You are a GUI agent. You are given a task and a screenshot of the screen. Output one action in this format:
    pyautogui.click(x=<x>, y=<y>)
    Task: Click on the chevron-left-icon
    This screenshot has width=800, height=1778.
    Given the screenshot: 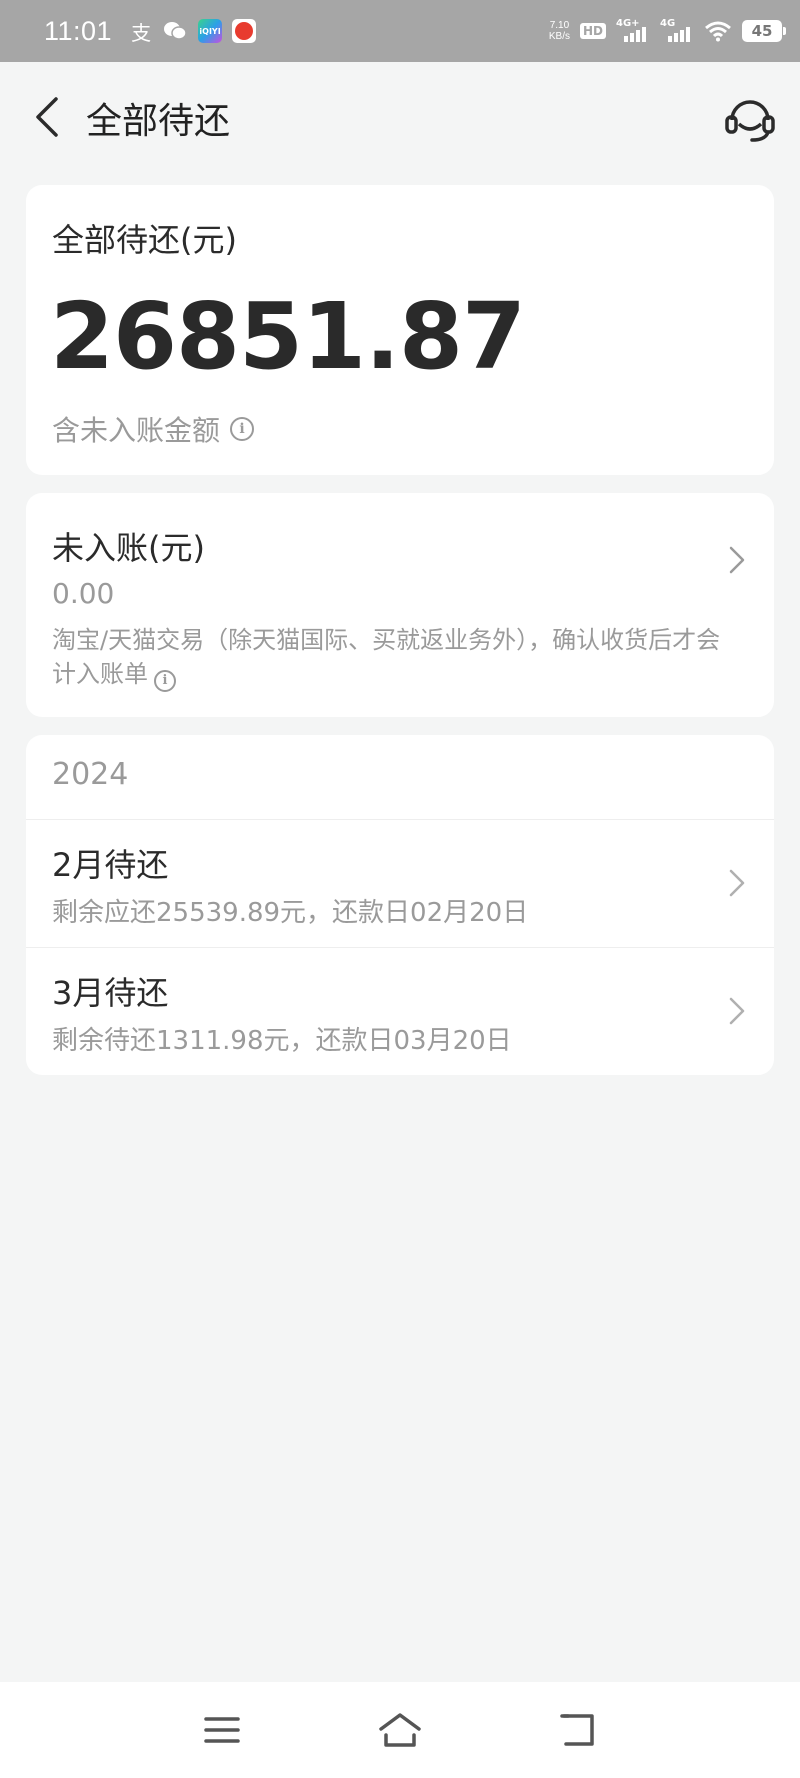 What is the action you would take?
    pyautogui.click(x=47, y=117)
    